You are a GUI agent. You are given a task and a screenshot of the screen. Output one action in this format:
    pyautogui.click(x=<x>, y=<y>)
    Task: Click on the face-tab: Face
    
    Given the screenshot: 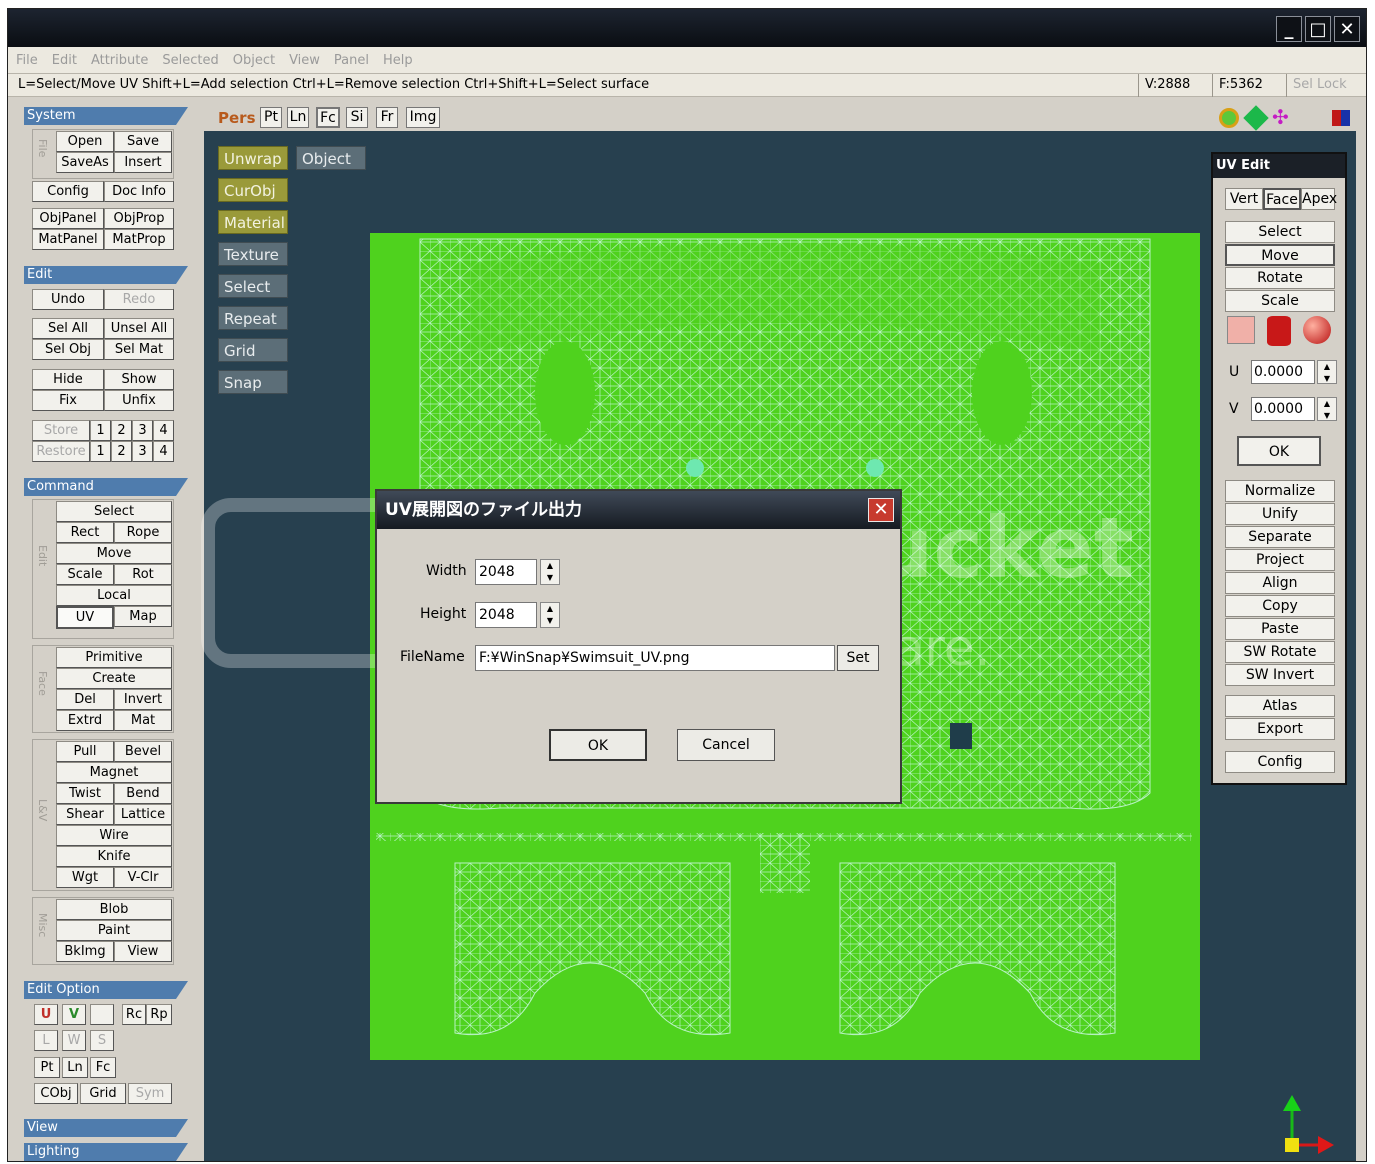 What is the action you would take?
    pyautogui.click(x=1282, y=199)
    